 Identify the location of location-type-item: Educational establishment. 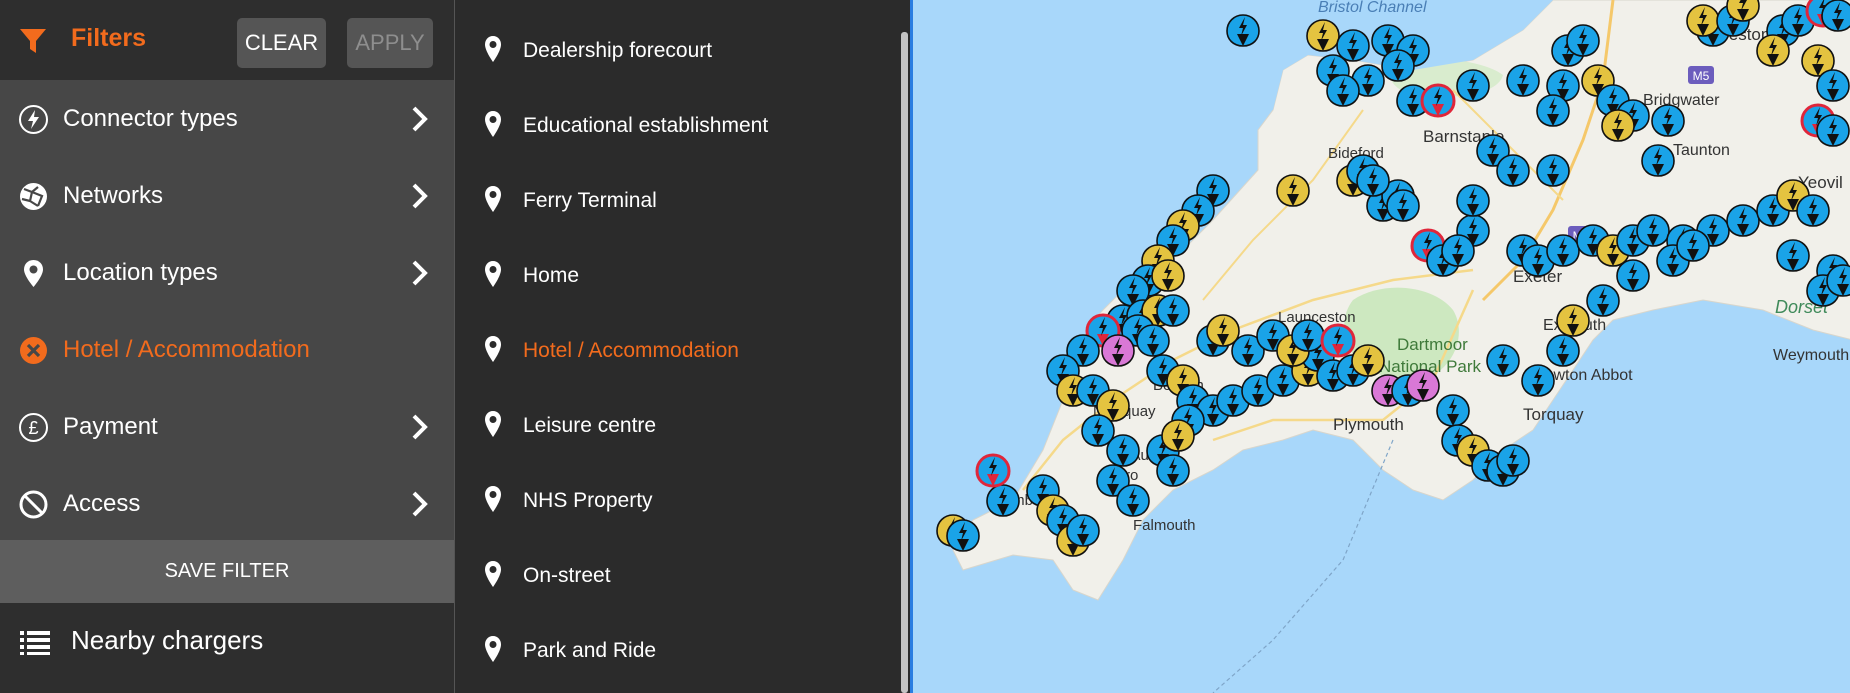
(675, 119).